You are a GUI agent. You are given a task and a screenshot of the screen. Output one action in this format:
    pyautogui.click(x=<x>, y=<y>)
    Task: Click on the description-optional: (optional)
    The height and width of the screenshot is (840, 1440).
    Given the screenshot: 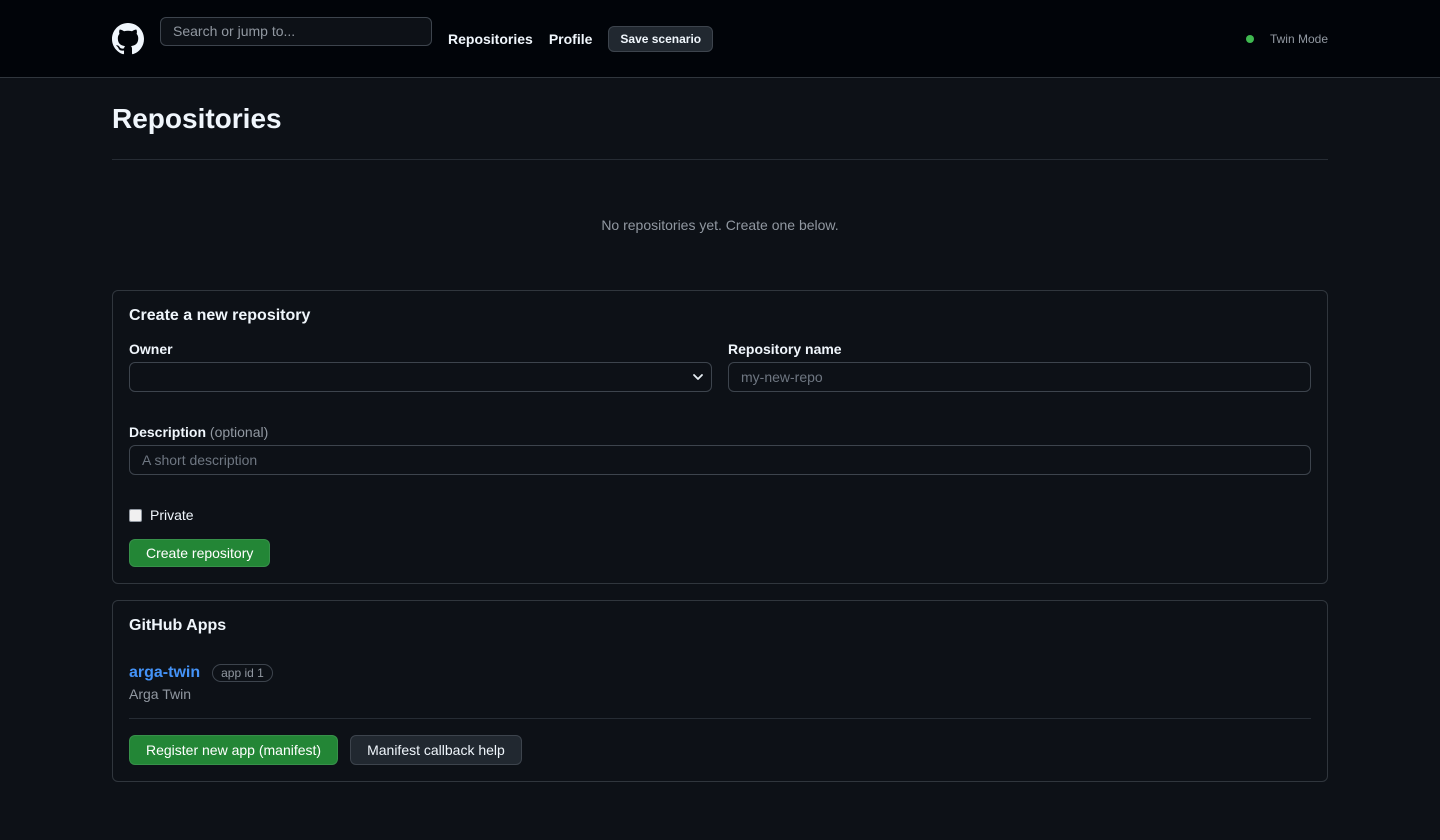 What is the action you would take?
    pyautogui.click(x=239, y=432)
    